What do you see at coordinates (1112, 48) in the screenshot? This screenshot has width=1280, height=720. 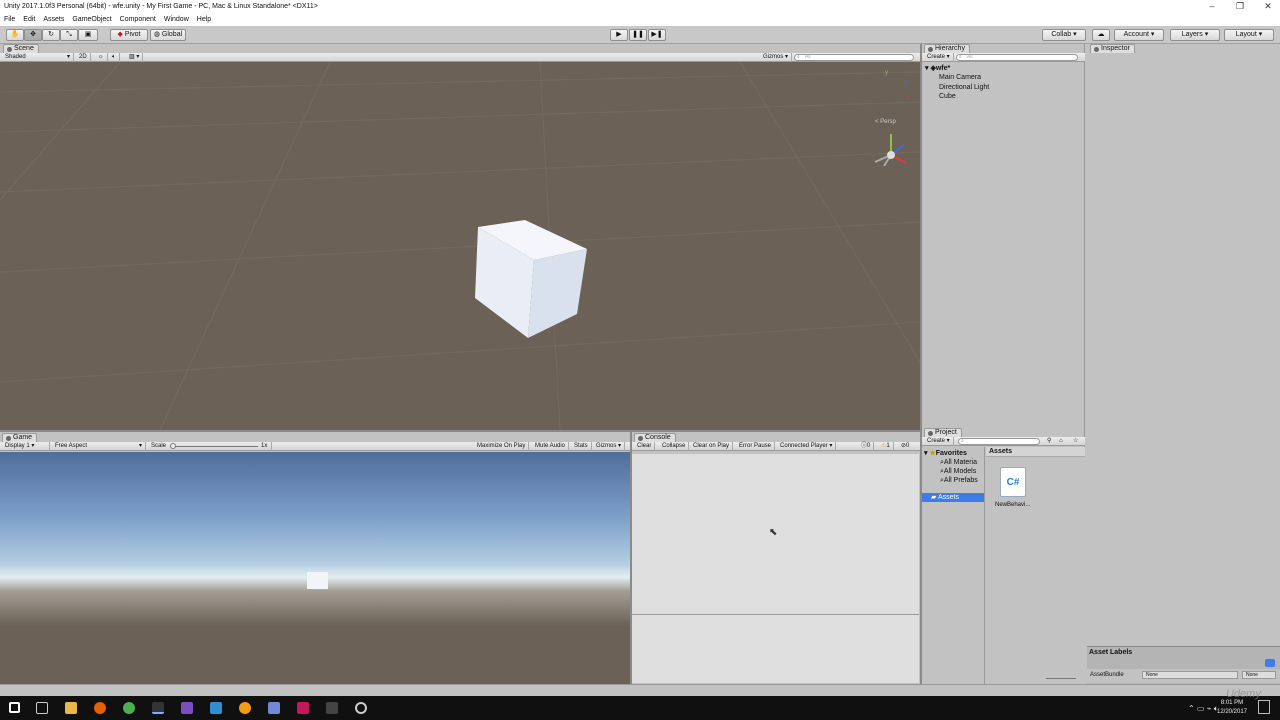 I see `tab-inspector: Inspector` at bounding box center [1112, 48].